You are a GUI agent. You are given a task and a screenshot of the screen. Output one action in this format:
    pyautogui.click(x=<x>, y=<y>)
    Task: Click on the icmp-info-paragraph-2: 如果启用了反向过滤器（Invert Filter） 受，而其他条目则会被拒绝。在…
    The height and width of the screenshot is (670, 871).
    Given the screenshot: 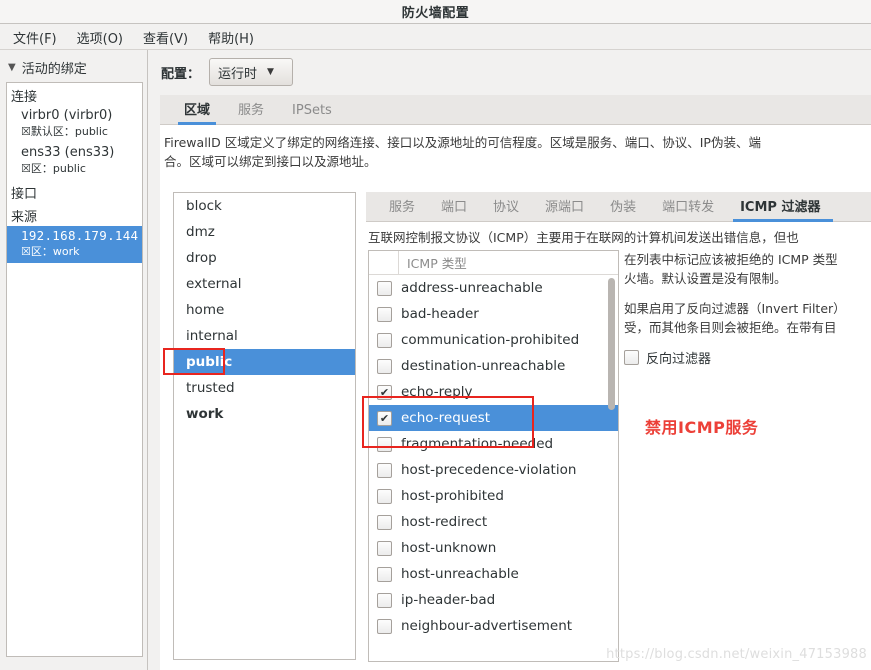 What is the action you would take?
    pyautogui.click(x=747, y=318)
    